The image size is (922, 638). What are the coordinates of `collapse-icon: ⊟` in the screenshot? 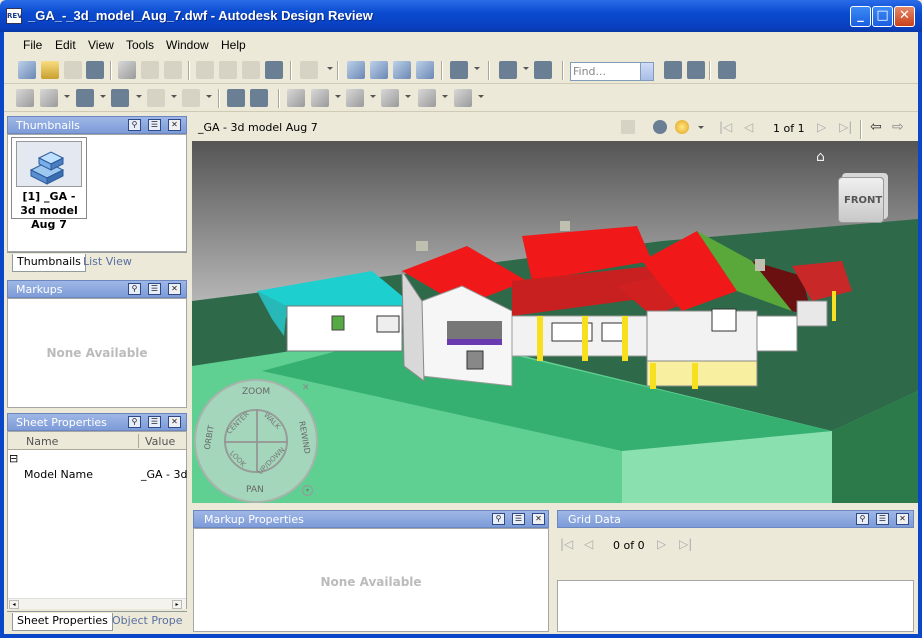 It's located at (13, 458).